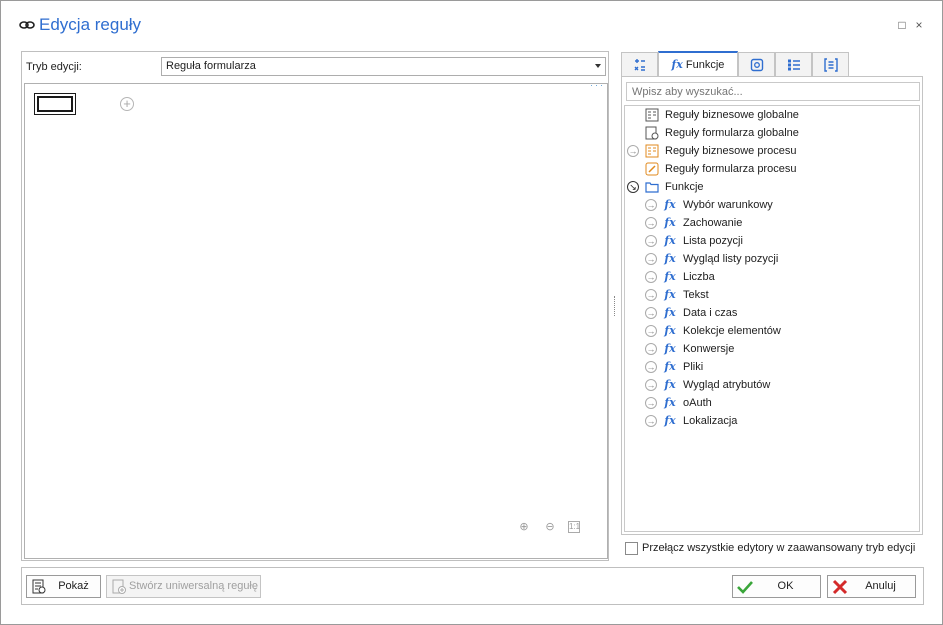 This screenshot has height=625, width=943. I want to click on tab-values, so click(756, 64).